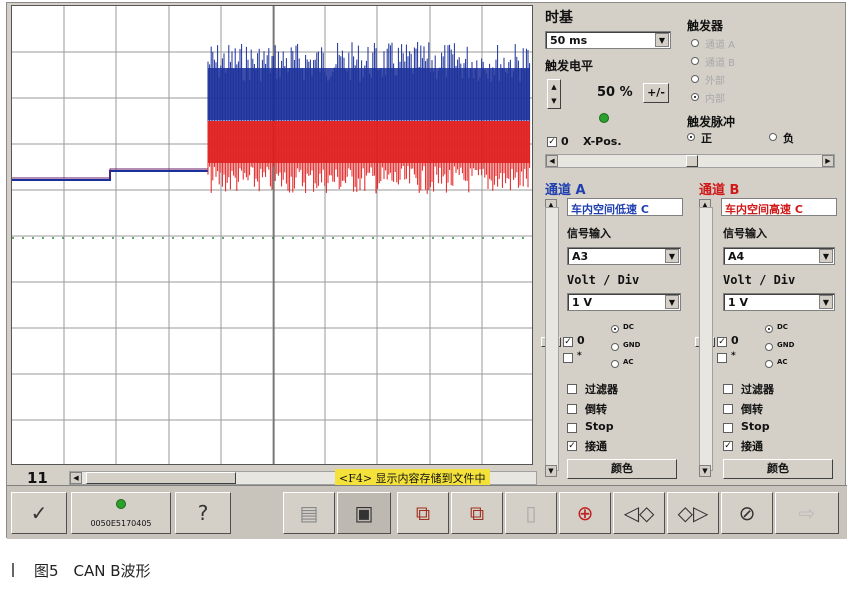  Describe the element at coordinates (624, 302) in the screenshot. I see `channel-a-volt-select: 1 V ▼` at that location.